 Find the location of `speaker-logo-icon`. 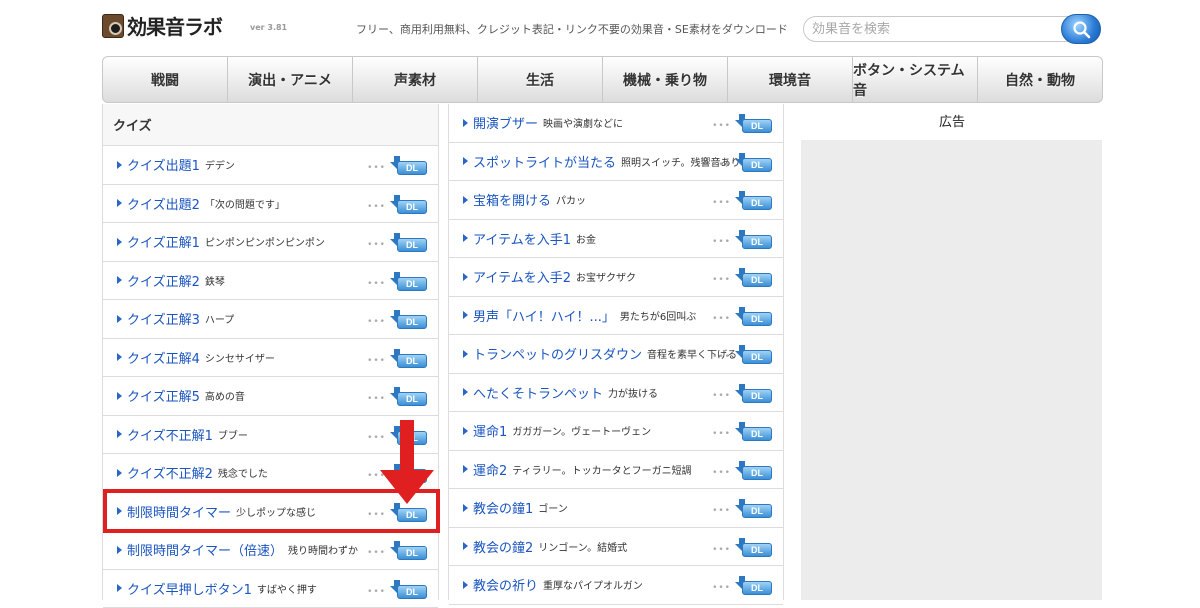

speaker-logo-icon is located at coordinates (113, 26).